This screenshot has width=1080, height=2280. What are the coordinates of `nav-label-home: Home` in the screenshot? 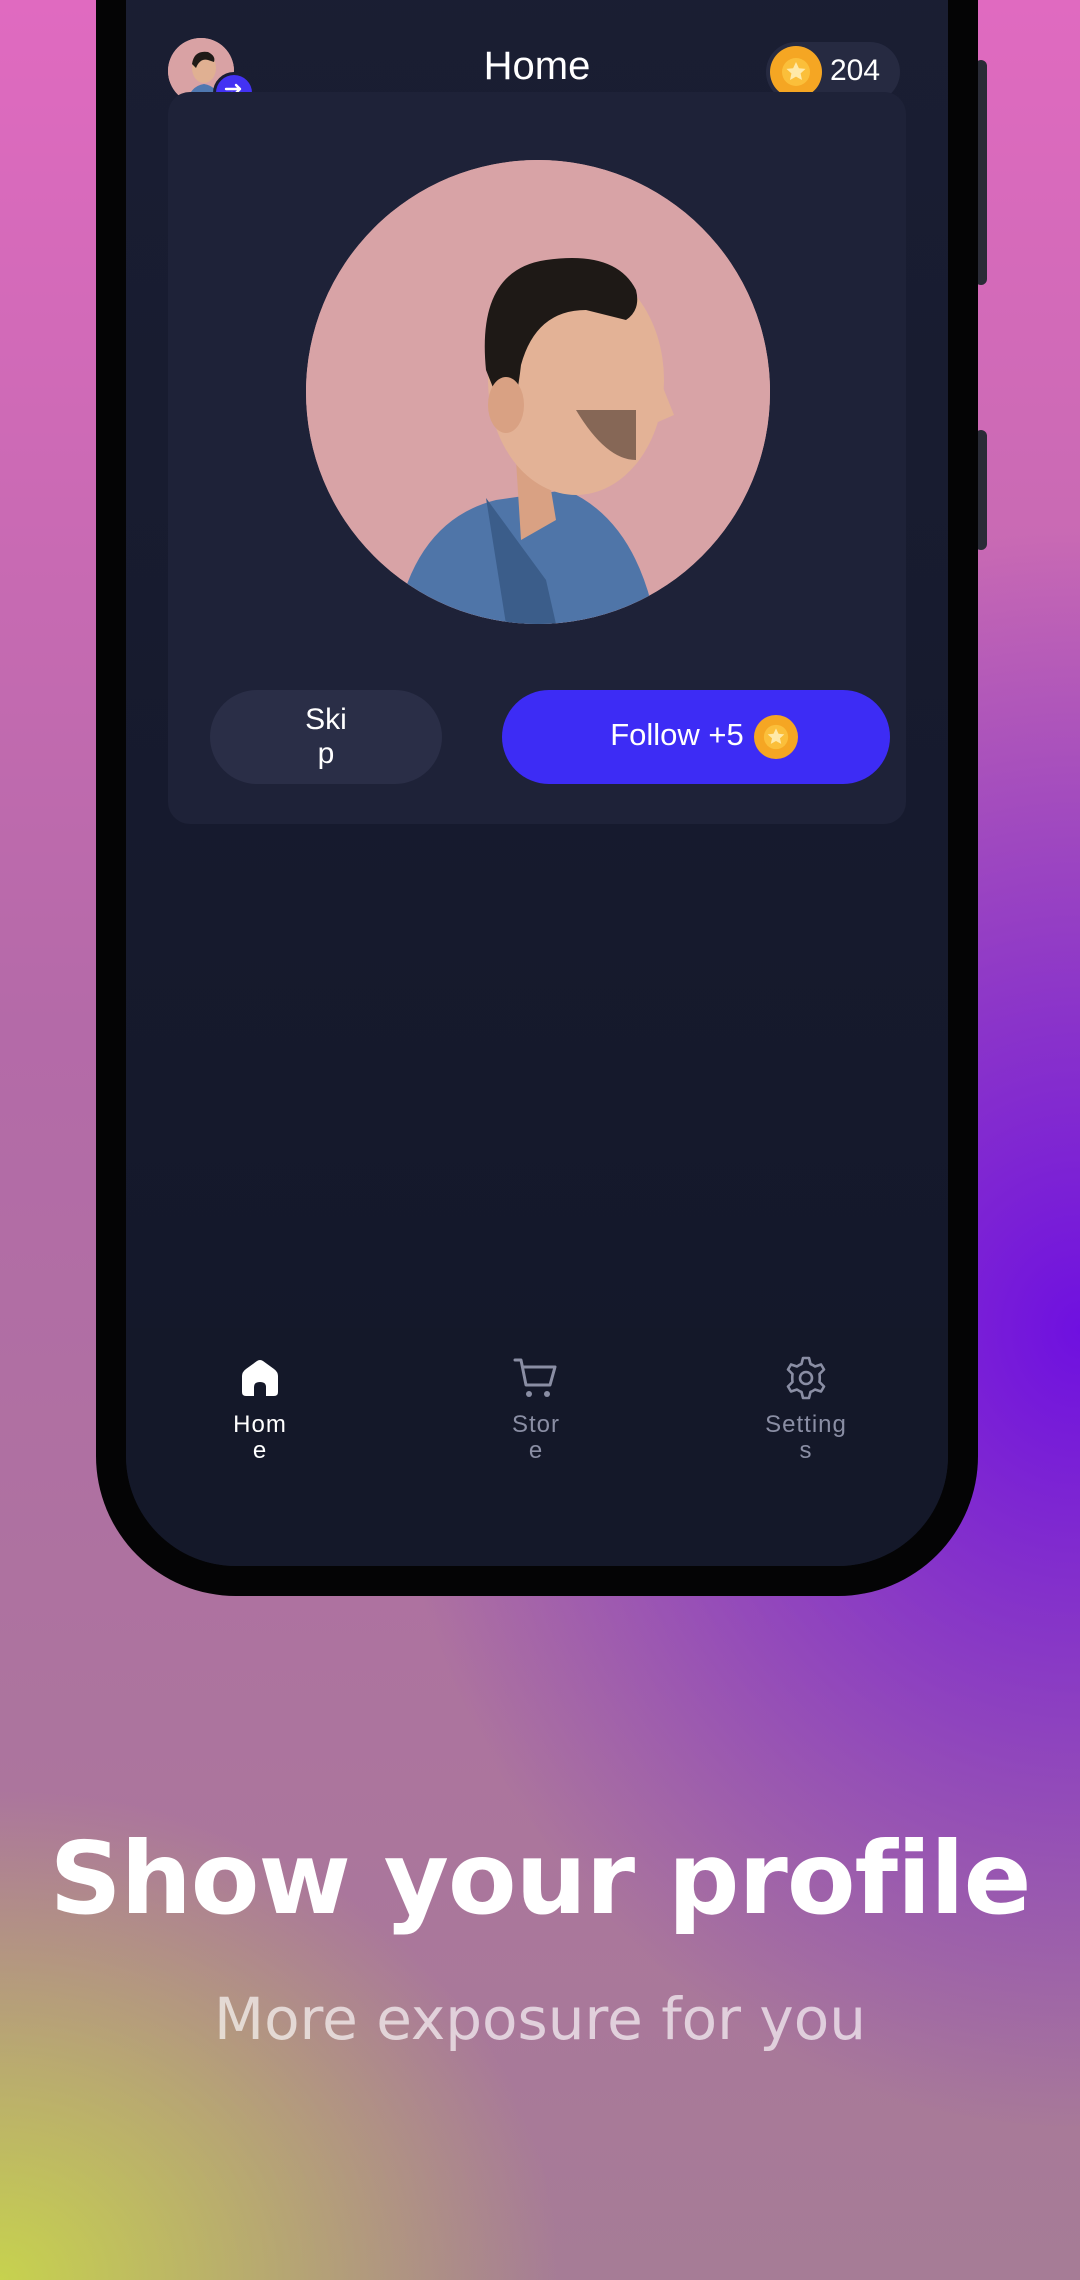 It's located at (260, 1437).